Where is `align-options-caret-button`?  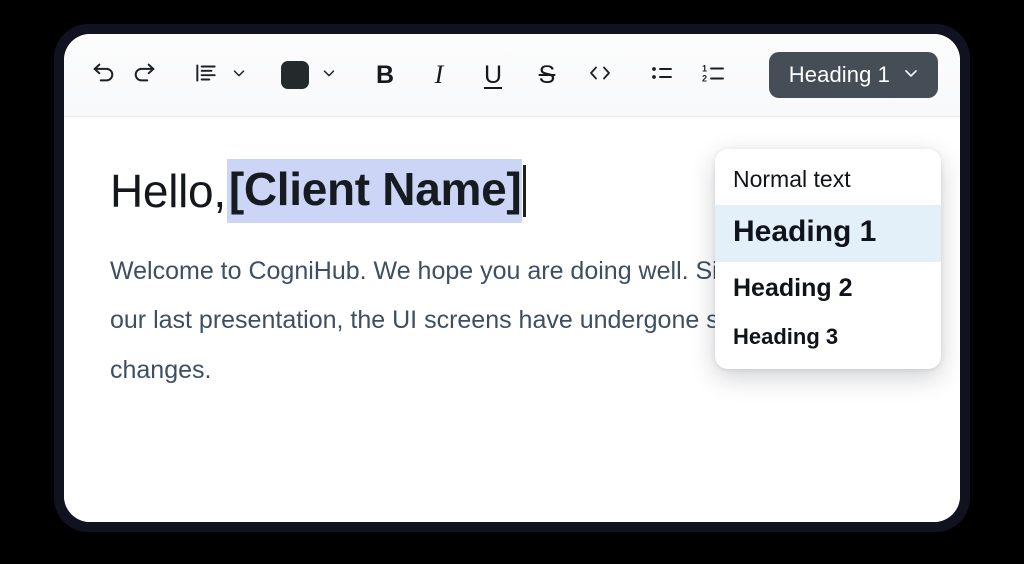 align-options-caret-button is located at coordinates (239, 75).